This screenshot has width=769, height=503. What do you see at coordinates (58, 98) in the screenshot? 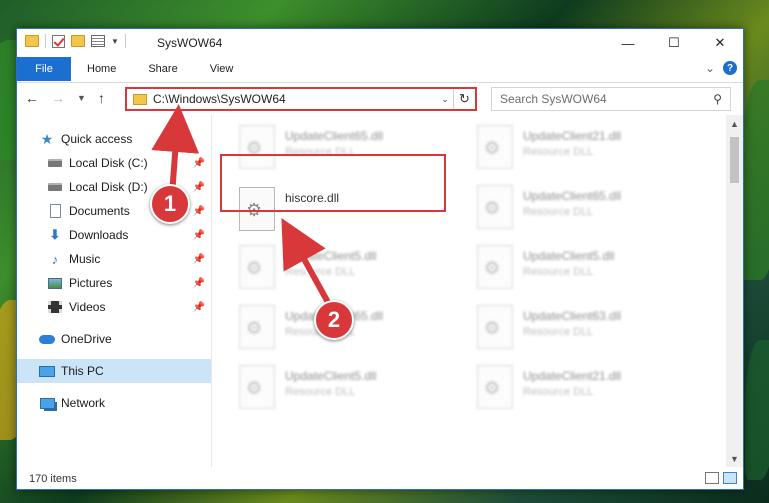
I see `forward-arrow-icon: →` at bounding box center [58, 98].